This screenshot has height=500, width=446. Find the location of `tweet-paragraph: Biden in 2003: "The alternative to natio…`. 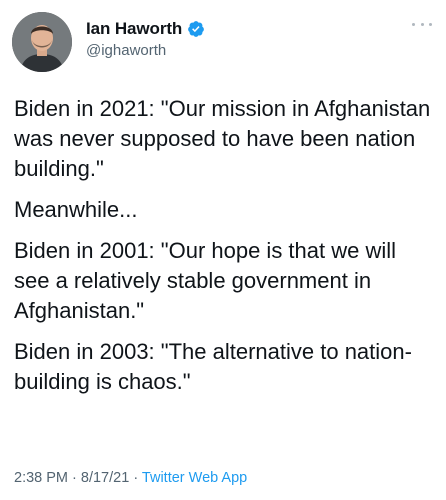

tweet-paragraph: Biden in 2003: "The alternative to natio… is located at coordinates (213, 366).